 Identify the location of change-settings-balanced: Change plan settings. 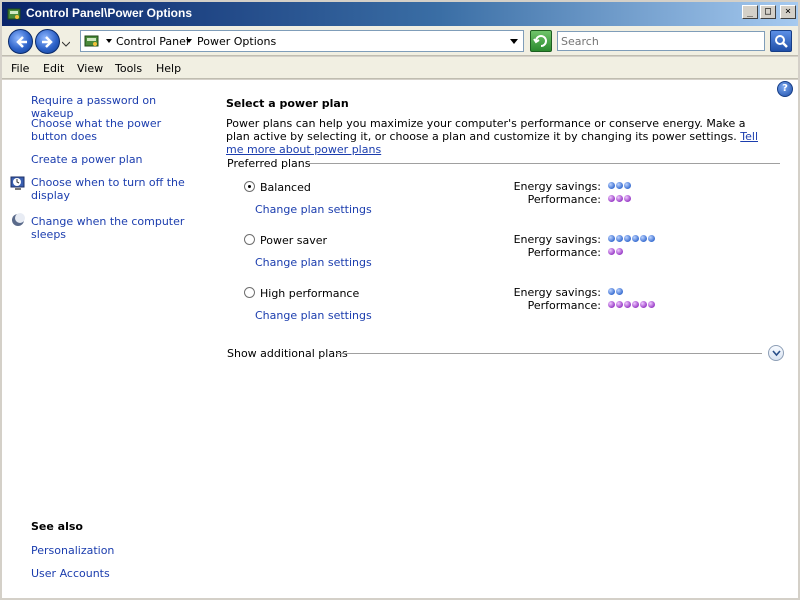
(313, 209).